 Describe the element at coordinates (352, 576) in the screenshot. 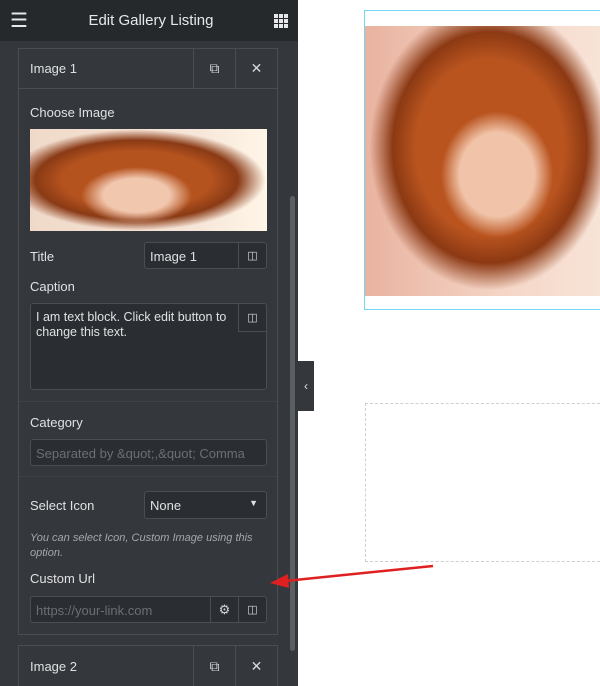

I see `annotation-arrow` at that location.